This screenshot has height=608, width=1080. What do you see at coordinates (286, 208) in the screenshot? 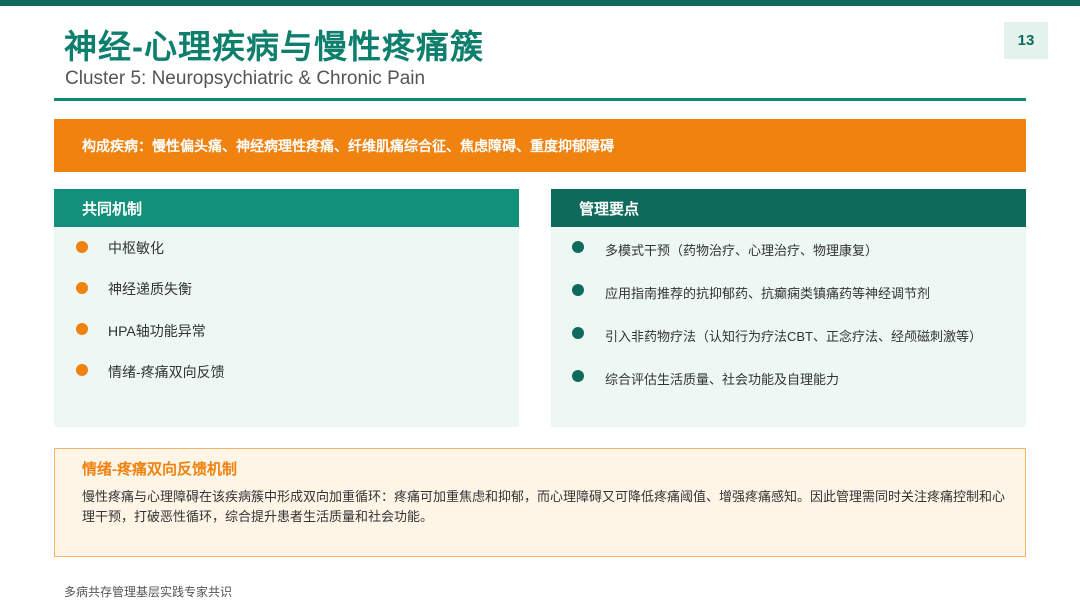
I see `common-mechanism-header: 共同机制` at bounding box center [286, 208].